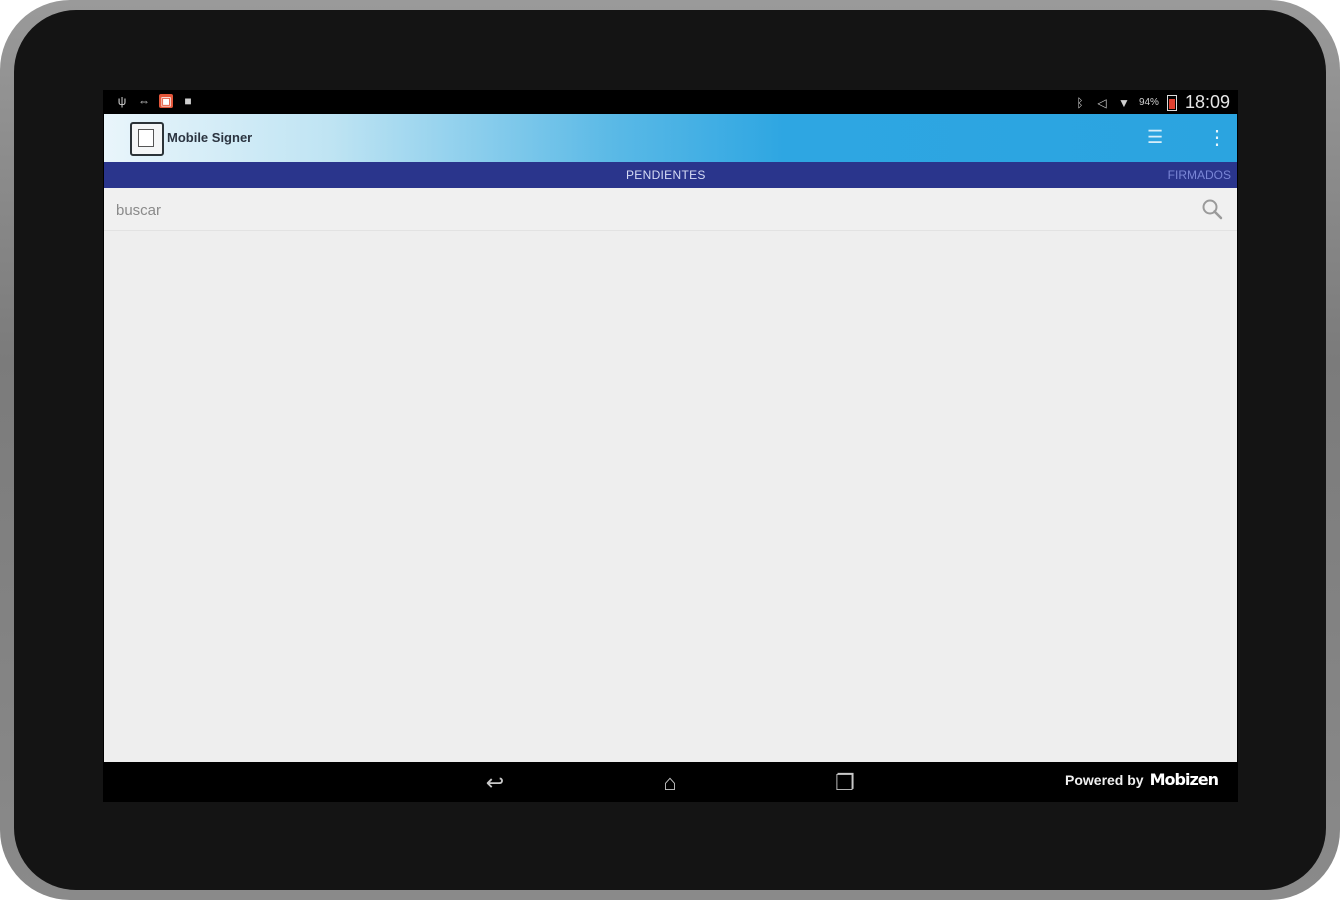  Describe the element at coordinates (646, 210) in the screenshot. I see `search-input` at that location.